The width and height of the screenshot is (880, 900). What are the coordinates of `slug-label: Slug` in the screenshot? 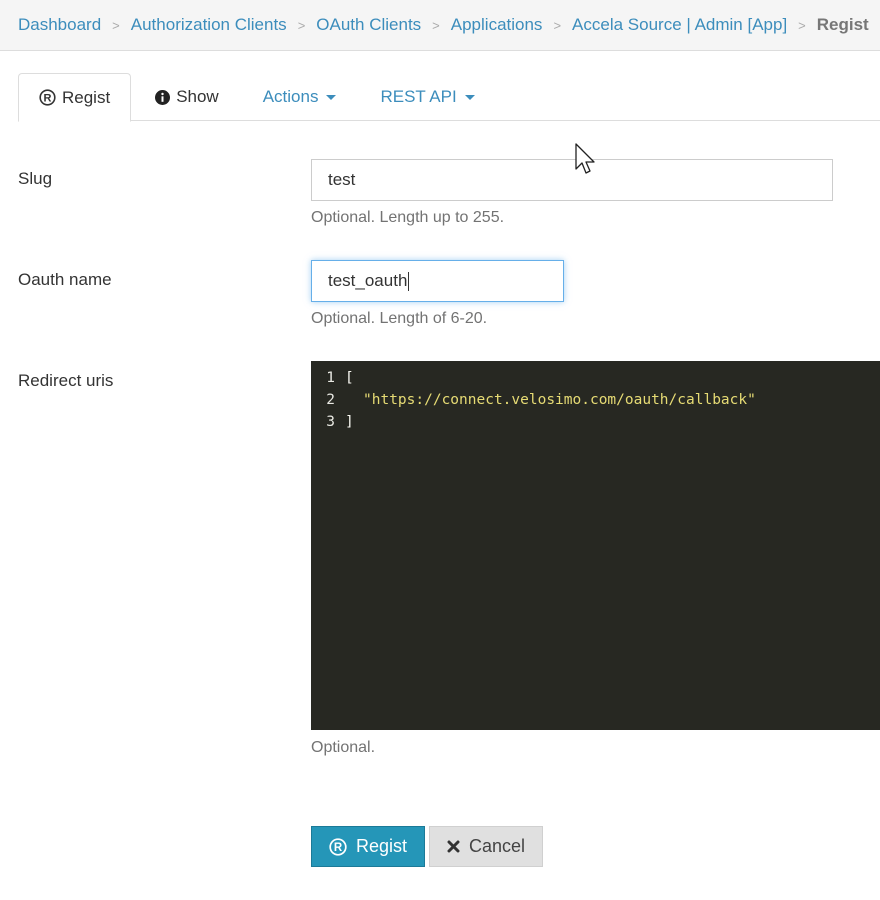 It's located at (35, 178).